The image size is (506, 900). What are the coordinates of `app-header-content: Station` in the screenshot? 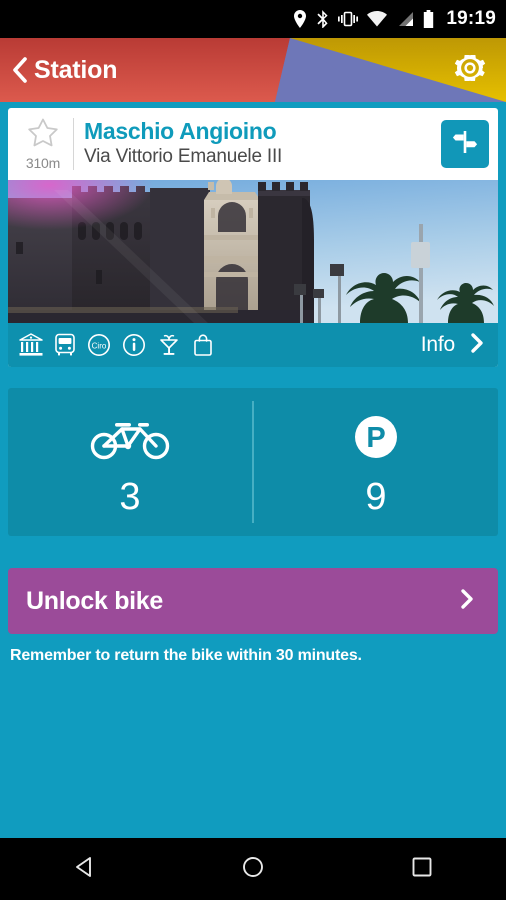 It's located at (253, 70).